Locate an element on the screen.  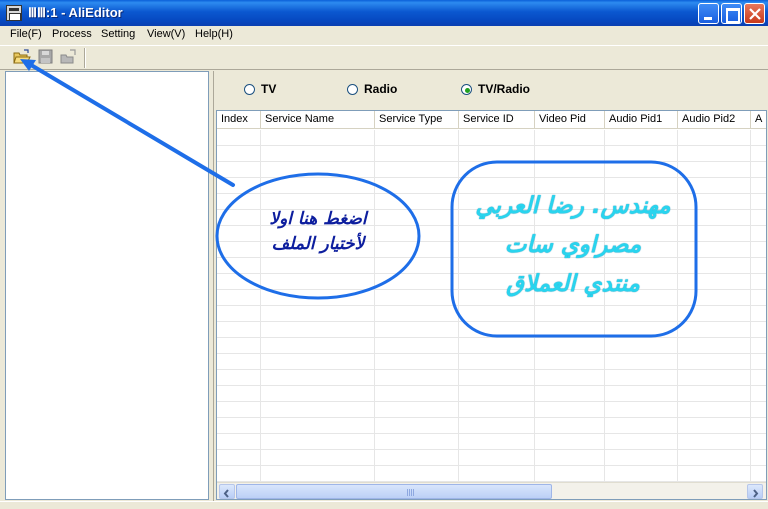
radio-tv-radio-label: TV/Radio is located at coordinates (504, 89).